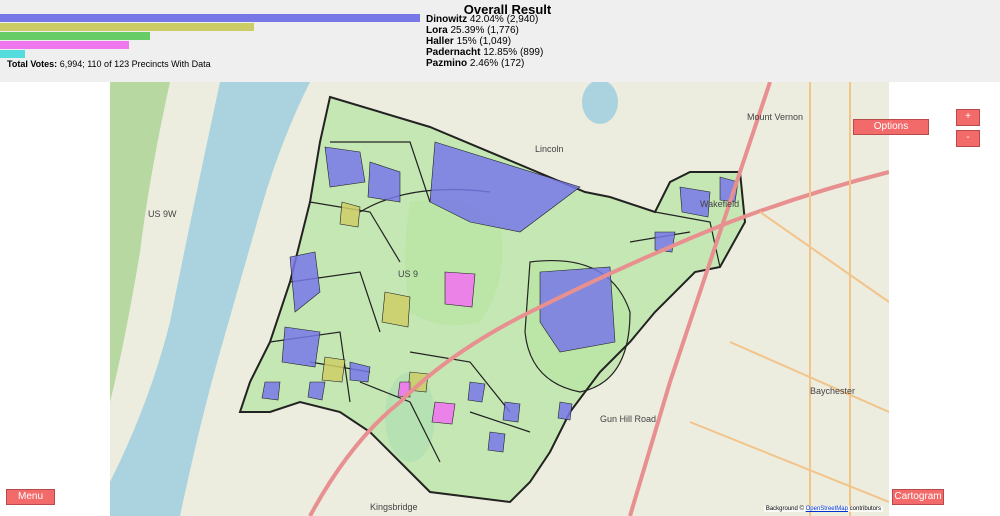 The height and width of the screenshot is (516, 1000). Describe the element at coordinates (75, 36) in the screenshot. I see `bar-haller` at that location.